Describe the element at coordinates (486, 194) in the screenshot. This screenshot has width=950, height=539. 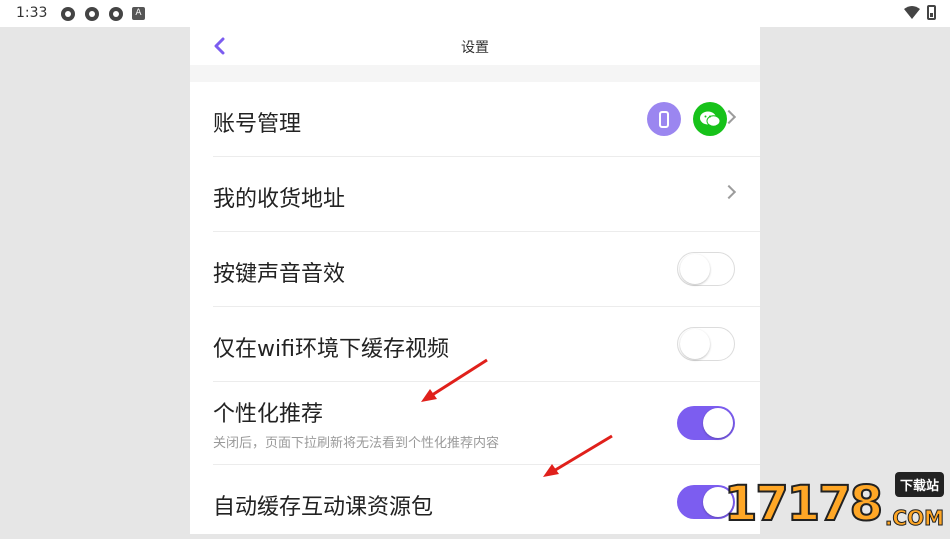
I see `shipping-address-row: 我的收货地址` at that location.